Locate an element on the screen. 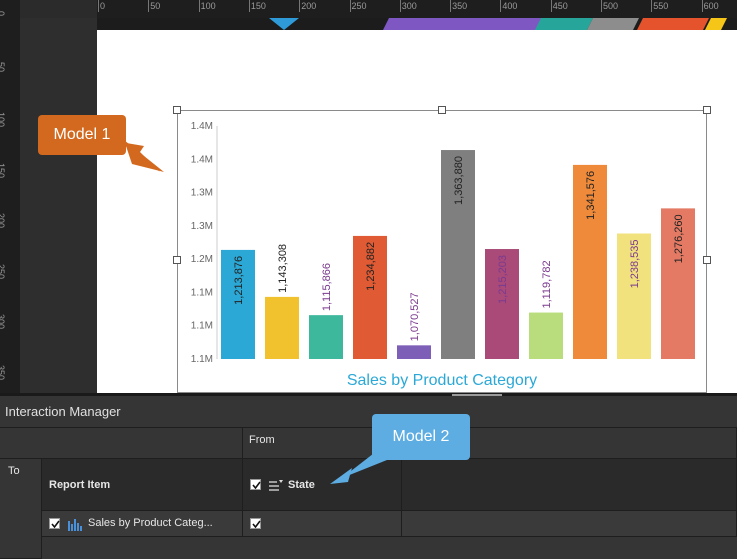 The image size is (737, 559). chart-title: Sales by Product Category is located at coordinates (442, 380).